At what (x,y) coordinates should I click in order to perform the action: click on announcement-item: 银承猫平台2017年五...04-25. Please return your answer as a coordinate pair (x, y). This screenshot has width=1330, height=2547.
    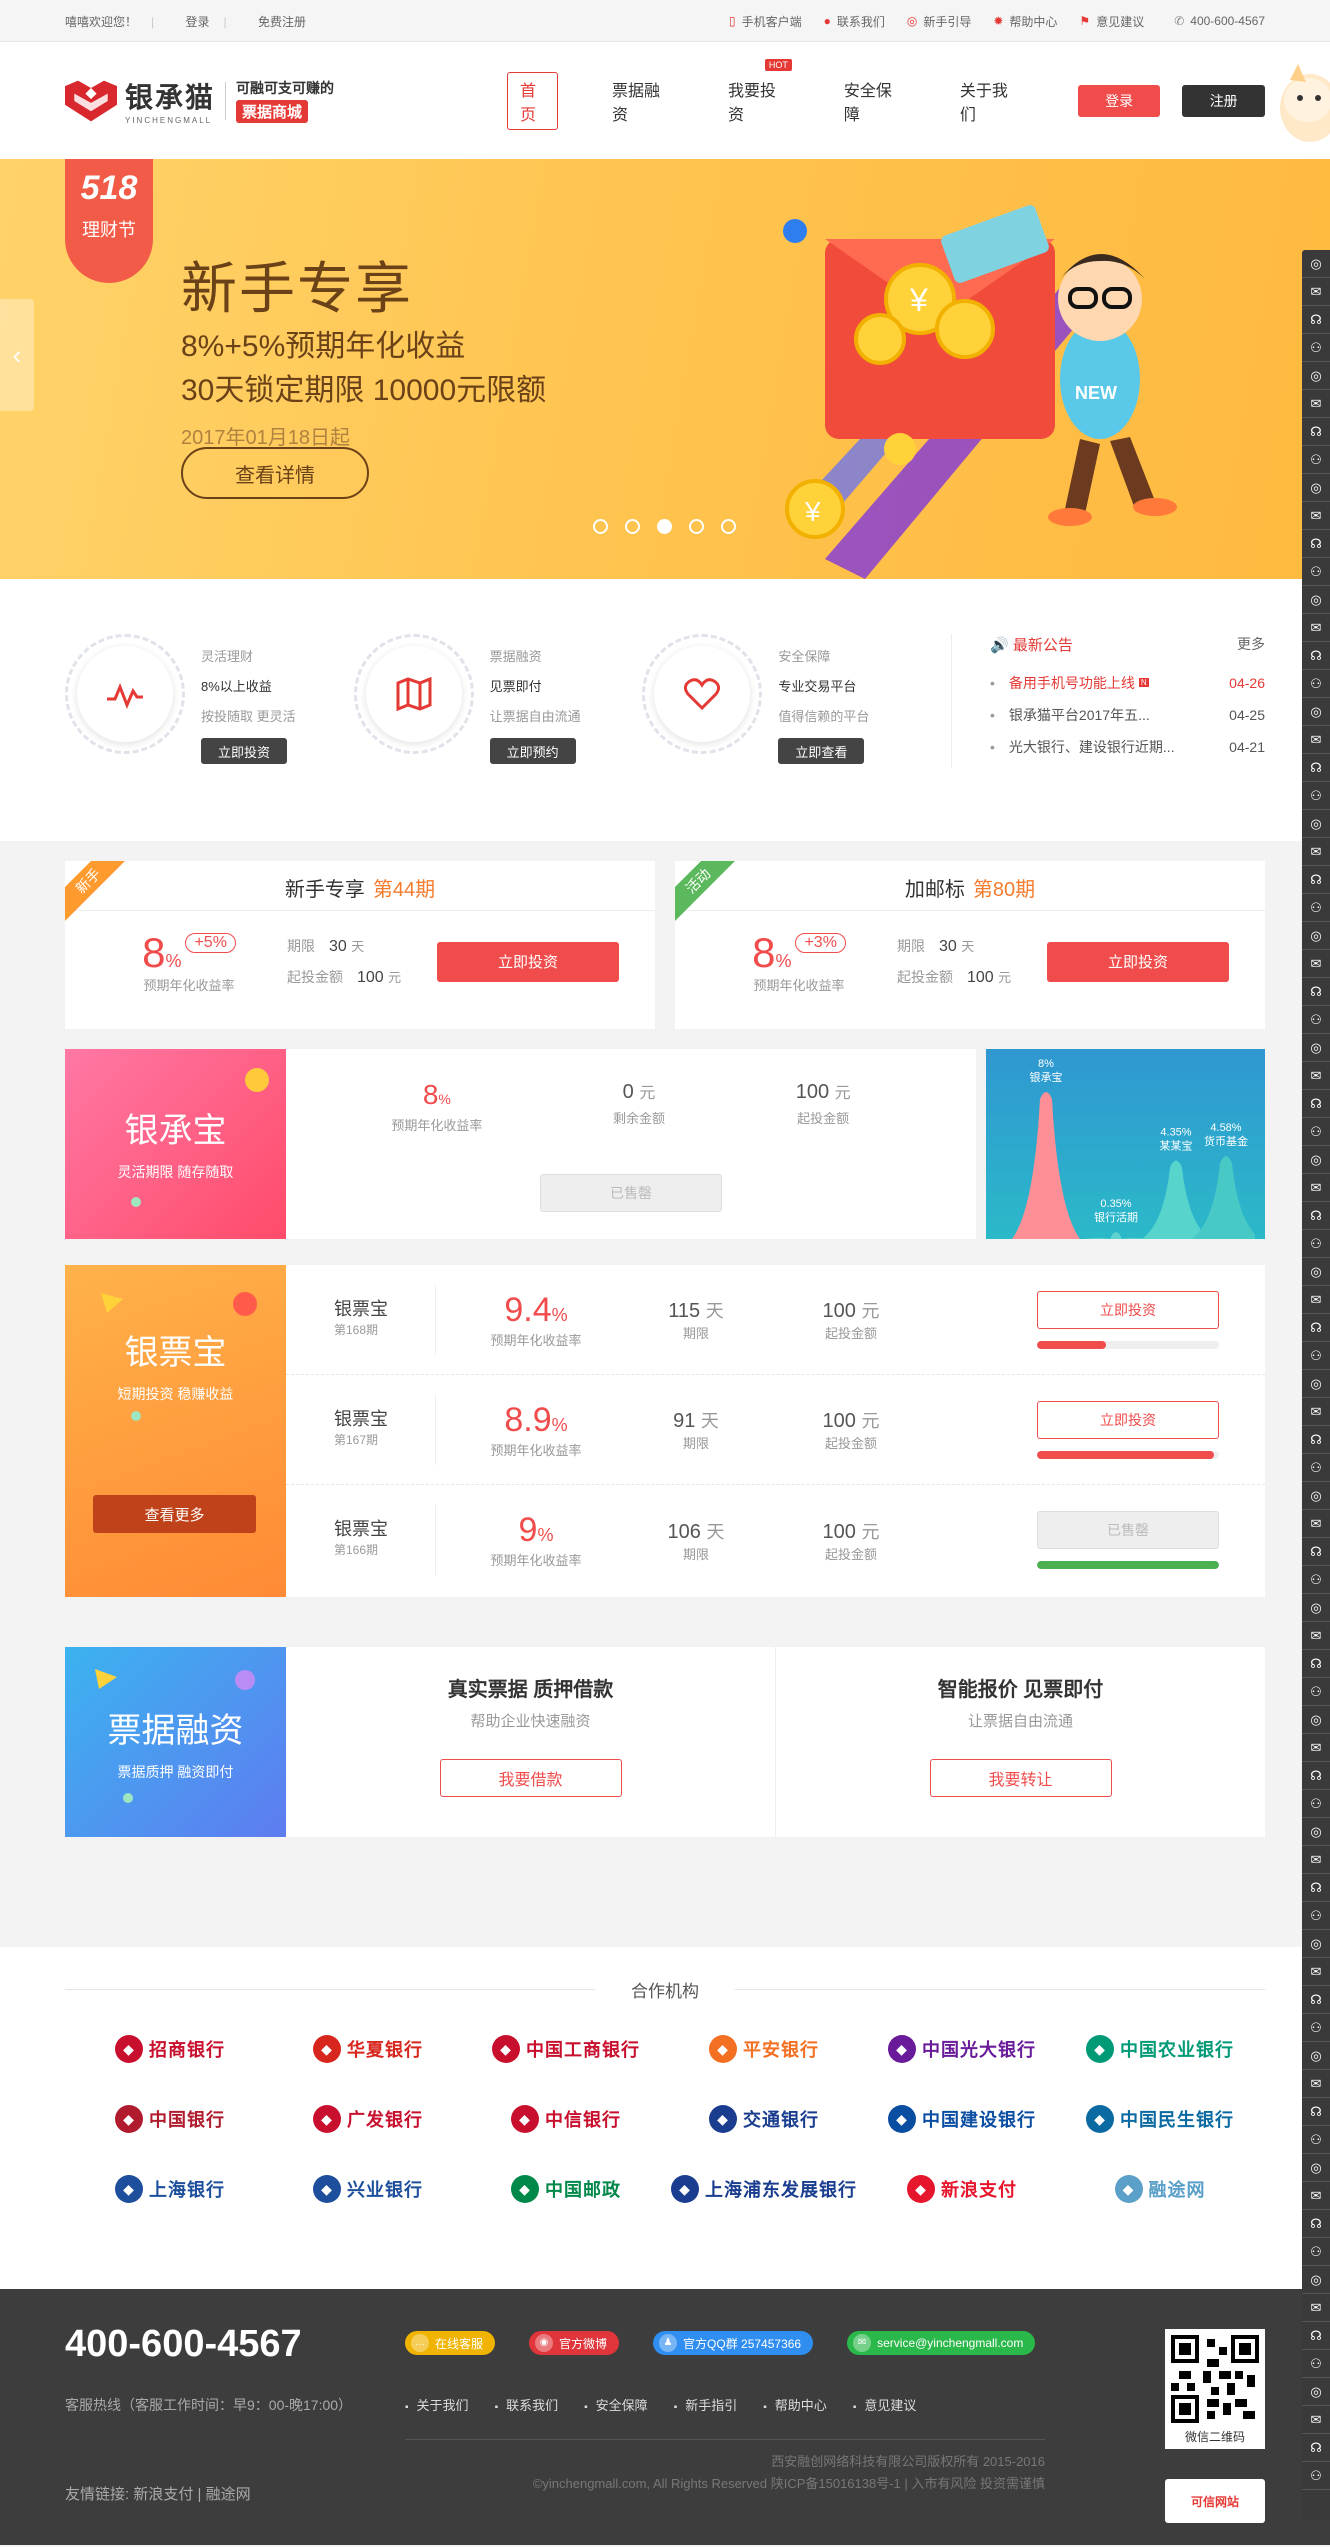
    Looking at the image, I should click on (1127, 715).